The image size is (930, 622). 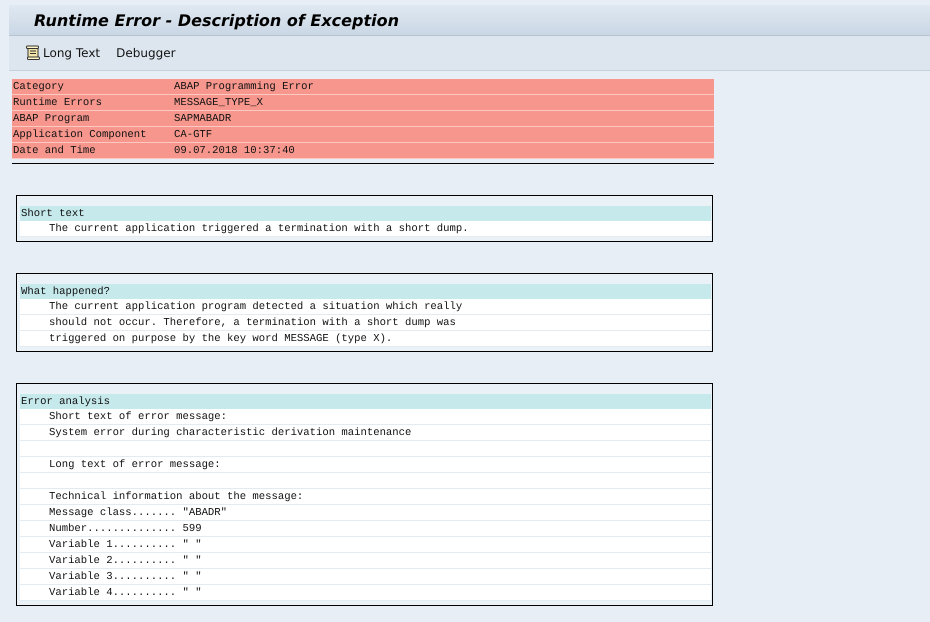 I want to click on window-title: Runtime Error - Description of Exception, so click(x=216, y=20).